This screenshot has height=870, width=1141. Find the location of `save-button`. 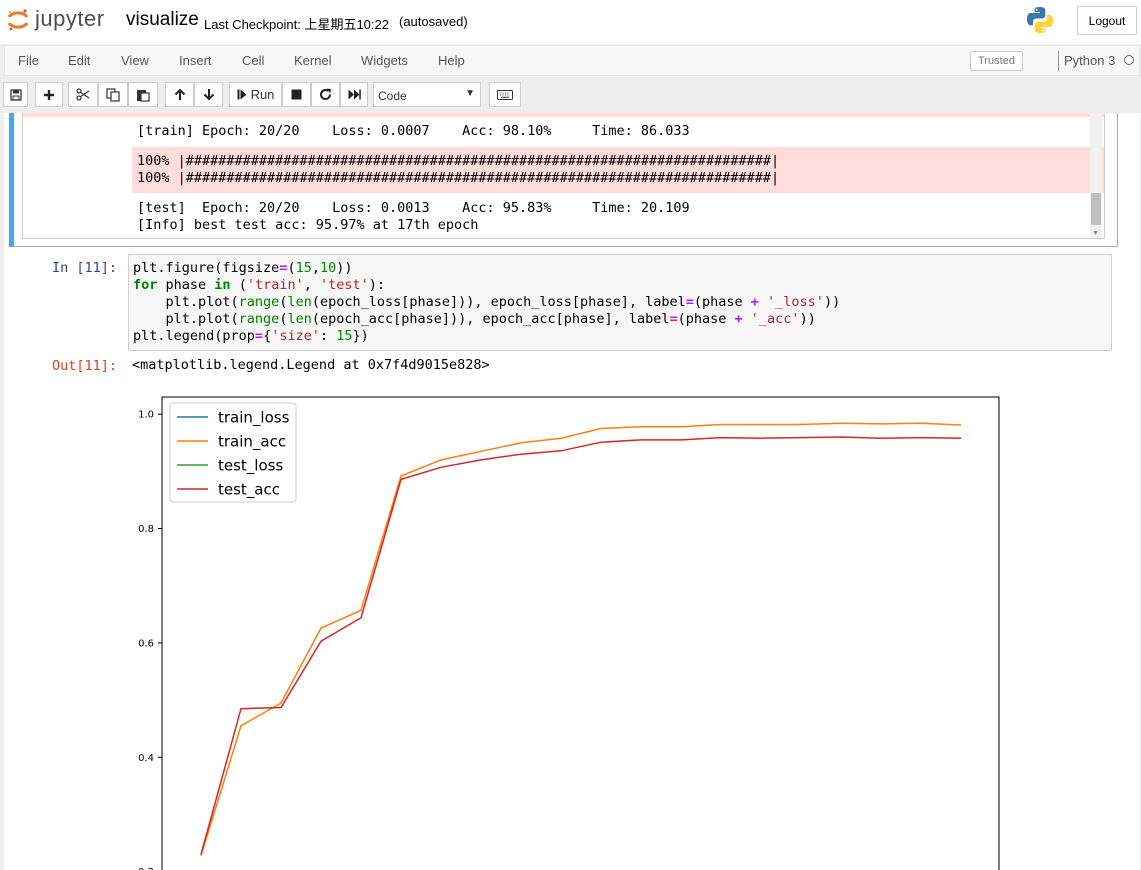

save-button is located at coordinates (15, 94).